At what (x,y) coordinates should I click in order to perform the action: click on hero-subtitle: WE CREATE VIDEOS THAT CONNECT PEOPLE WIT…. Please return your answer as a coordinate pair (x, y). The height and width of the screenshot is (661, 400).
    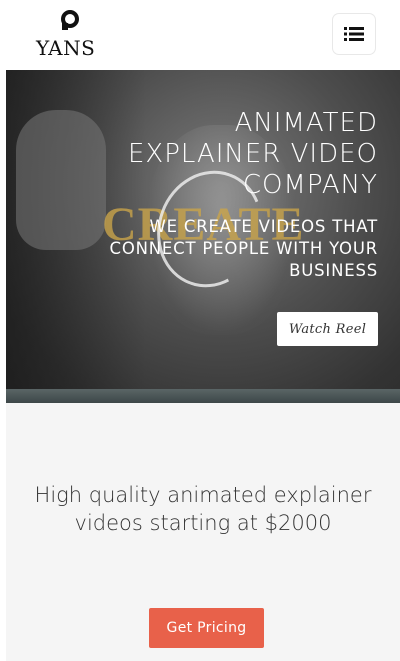
    Looking at the image, I should click on (198, 249).